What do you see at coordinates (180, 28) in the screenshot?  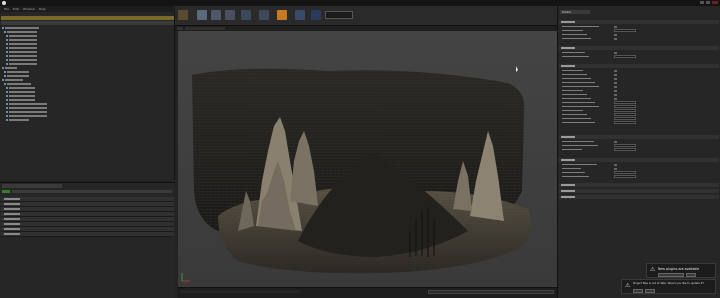 I see `viewport-tab` at bounding box center [180, 28].